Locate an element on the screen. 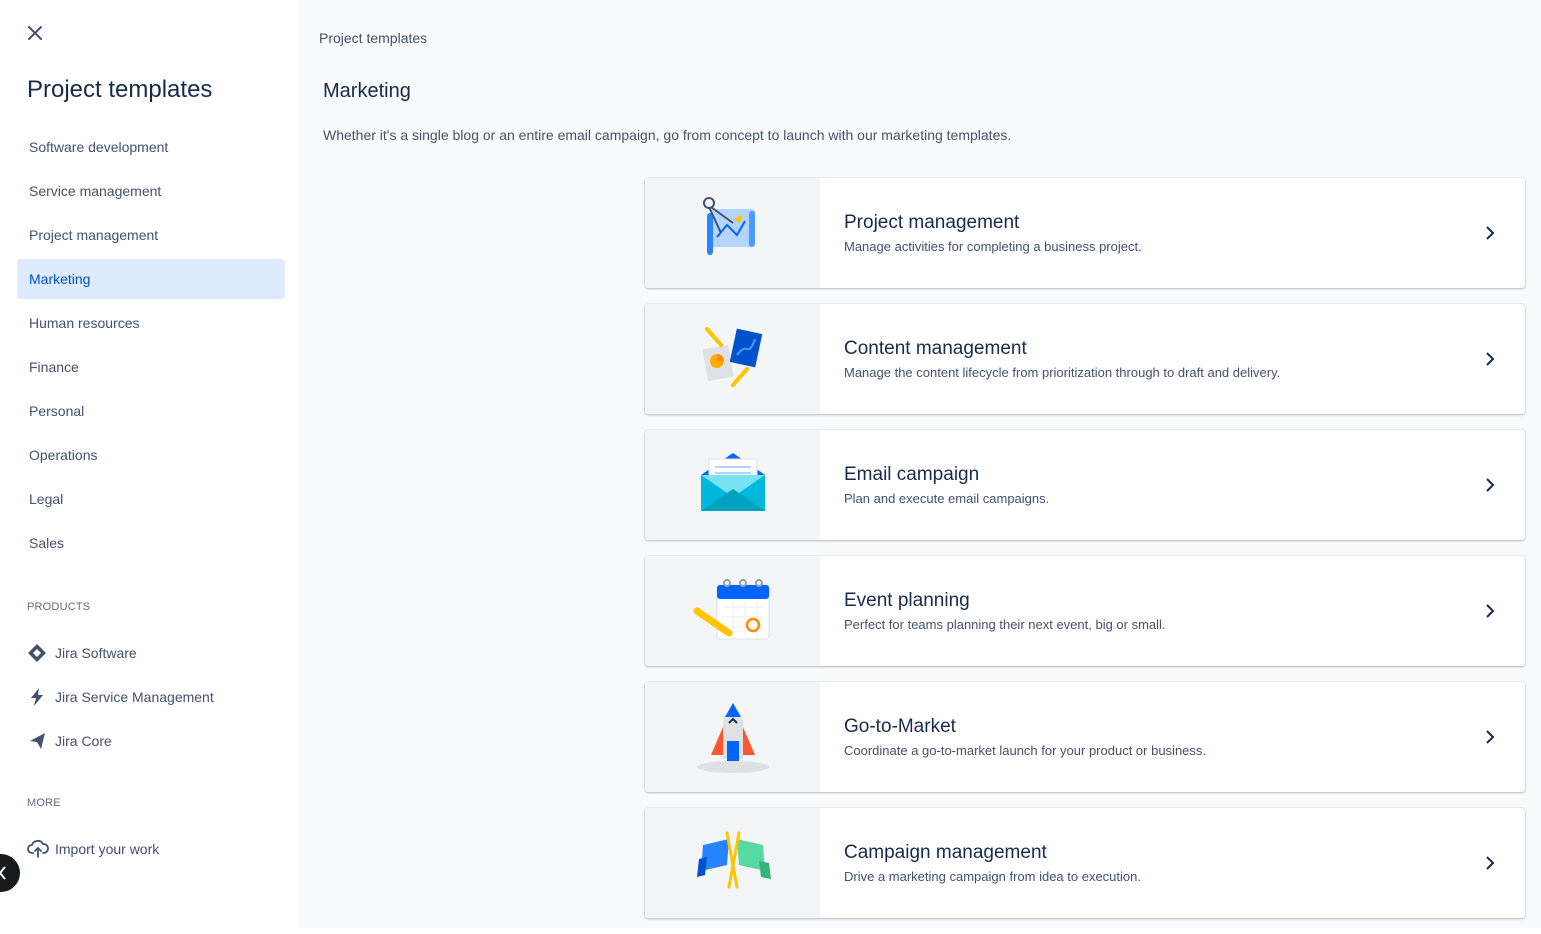 The image size is (1541, 934). template-title: Go-to-Market is located at coordinates (900, 726).